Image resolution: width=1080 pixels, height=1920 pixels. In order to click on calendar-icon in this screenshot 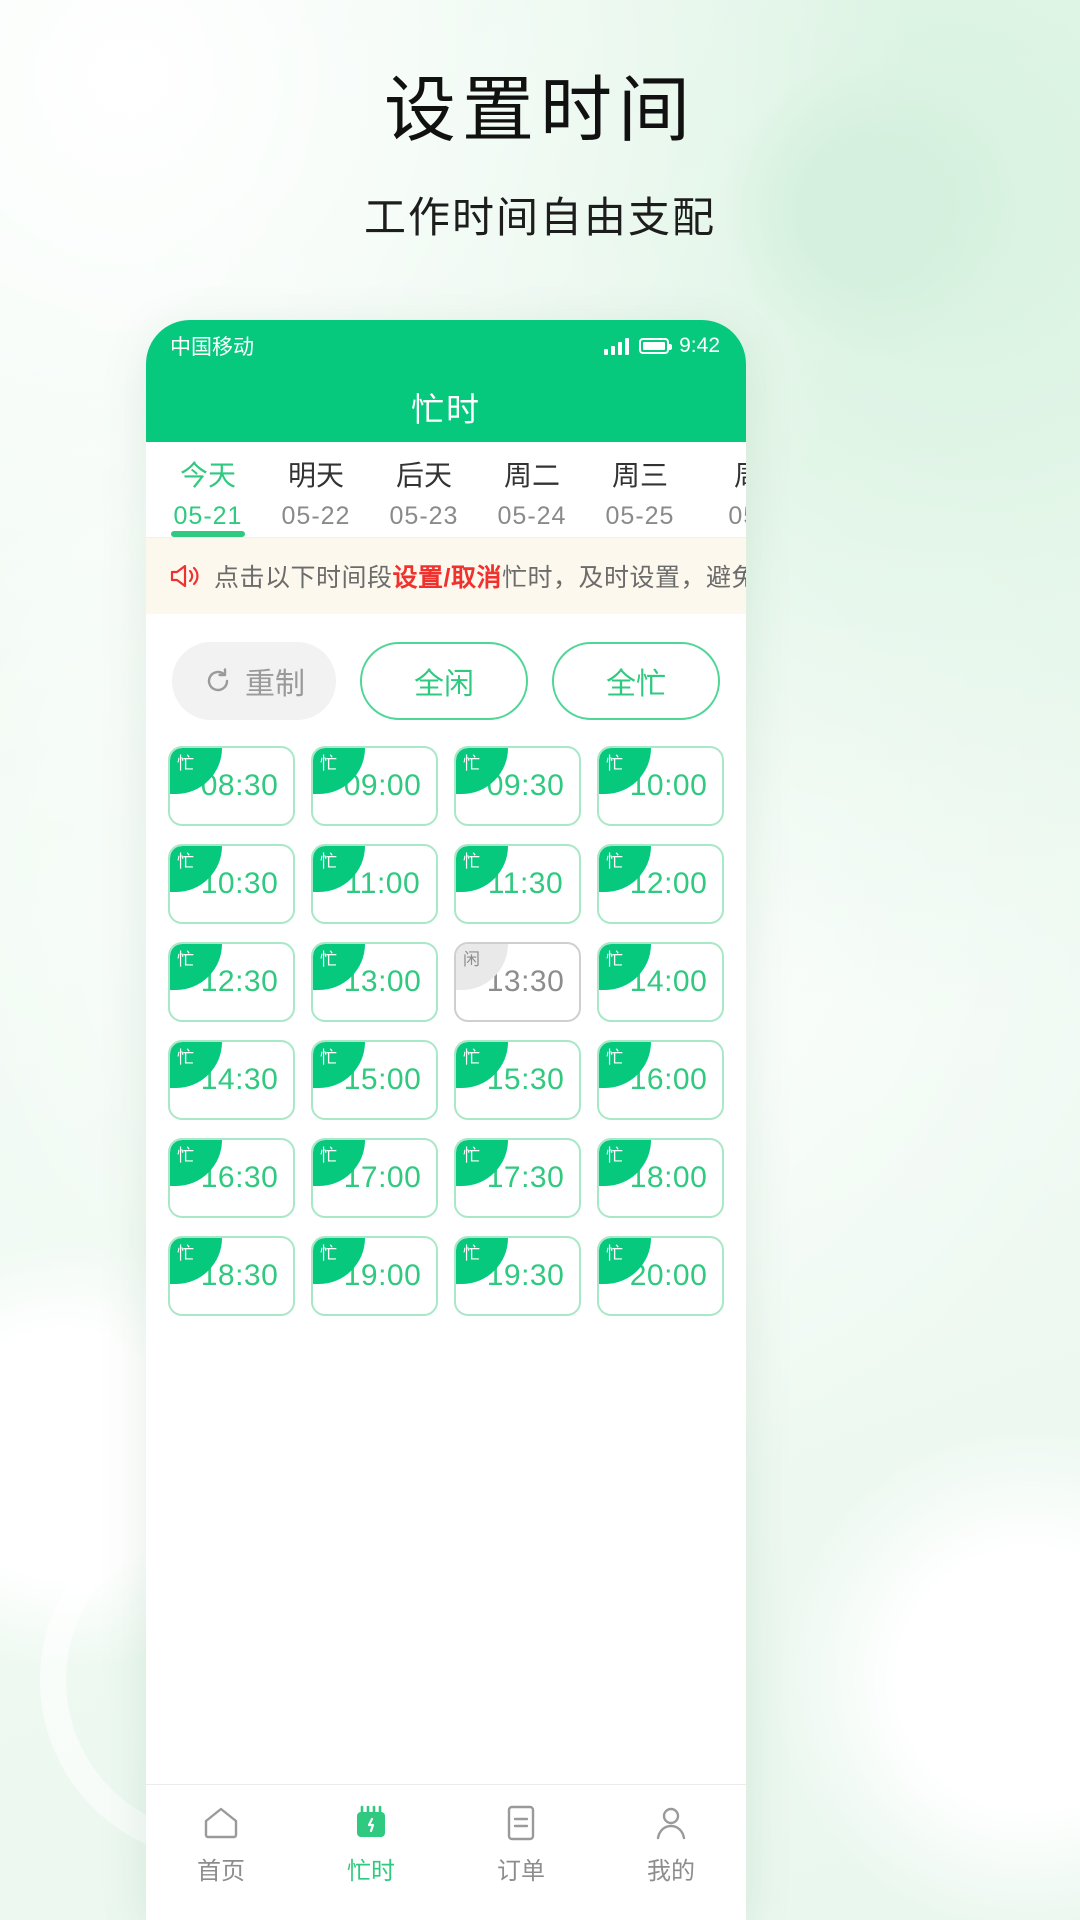, I will do `click(371, 1823)`.